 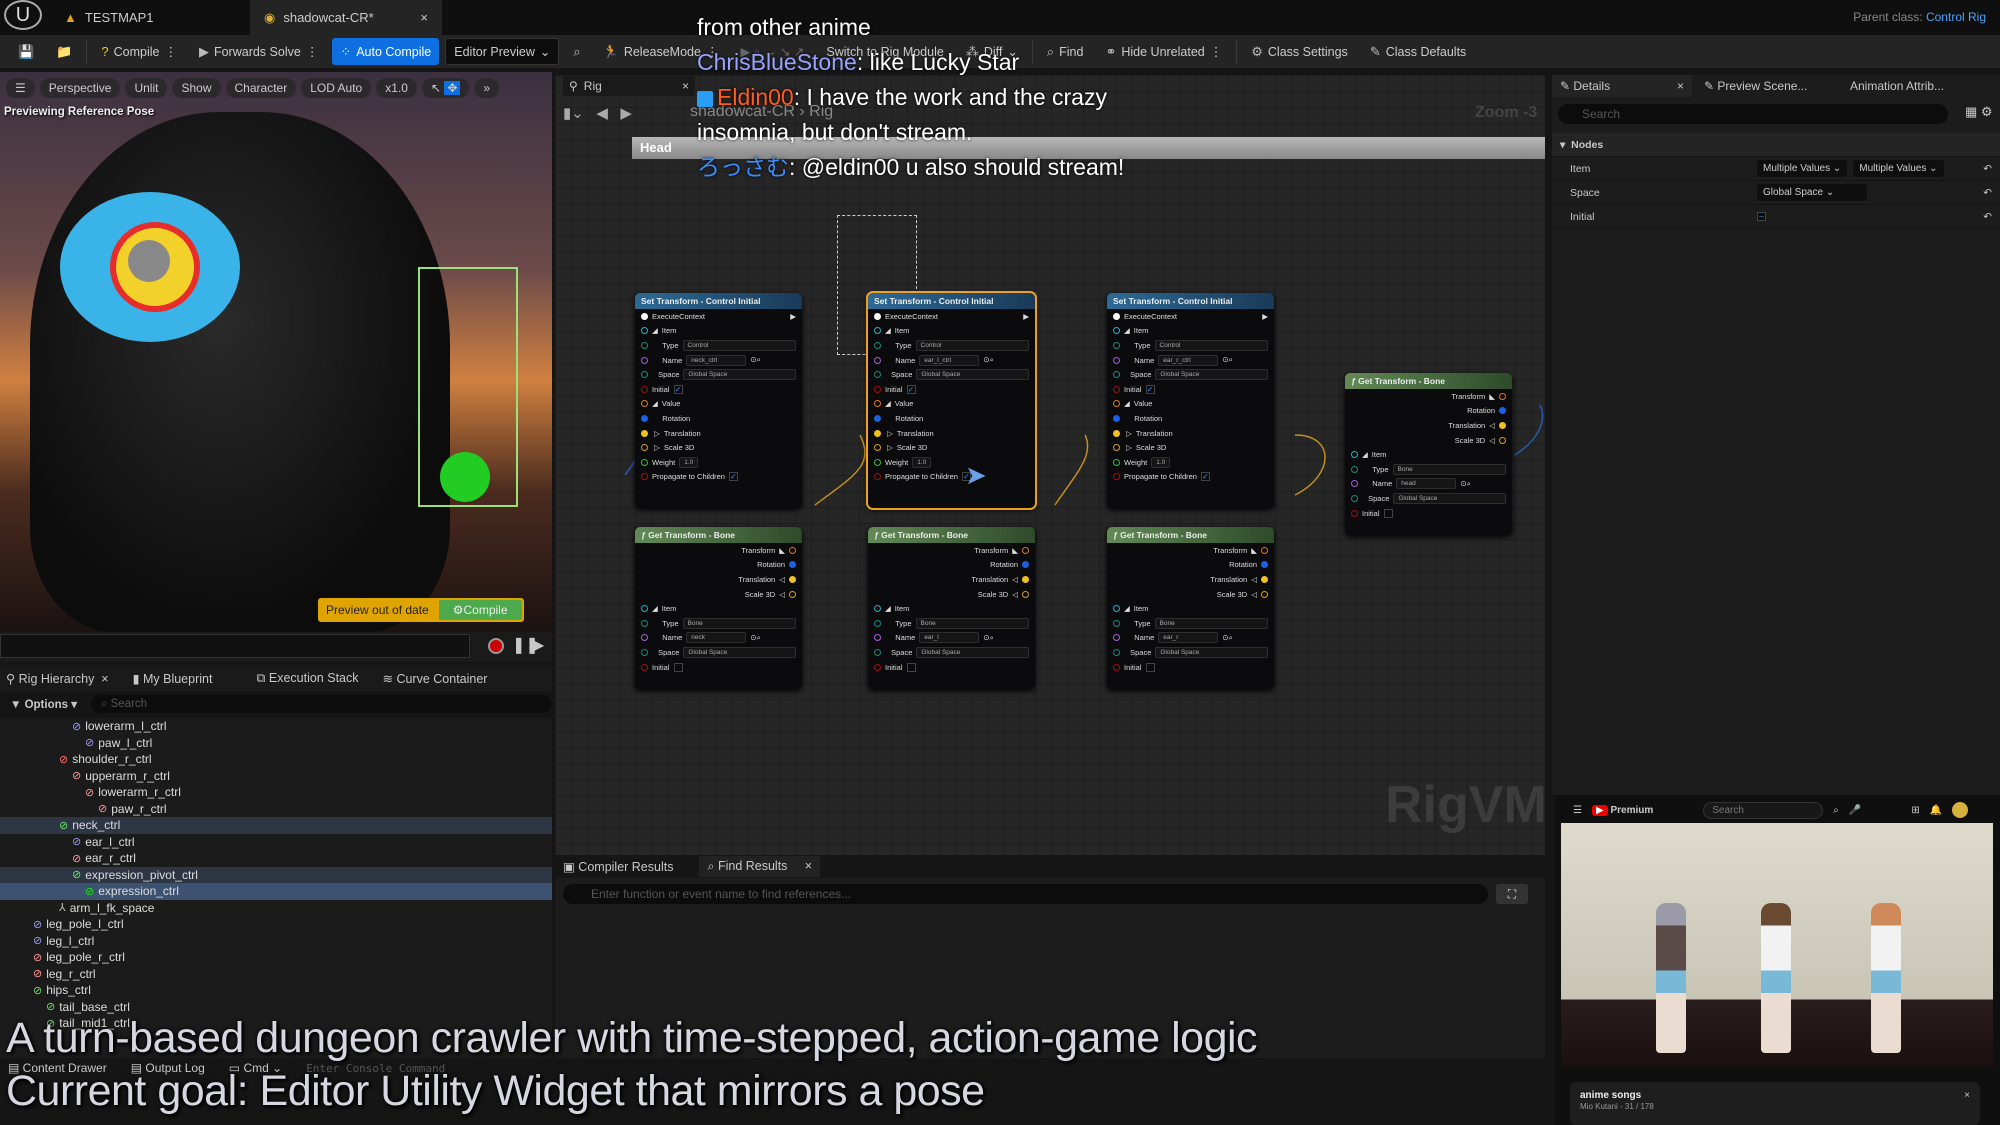 I want to click on tree-item: ⊘ lowerarm_l_ctrl, so click(x=276, y=726).